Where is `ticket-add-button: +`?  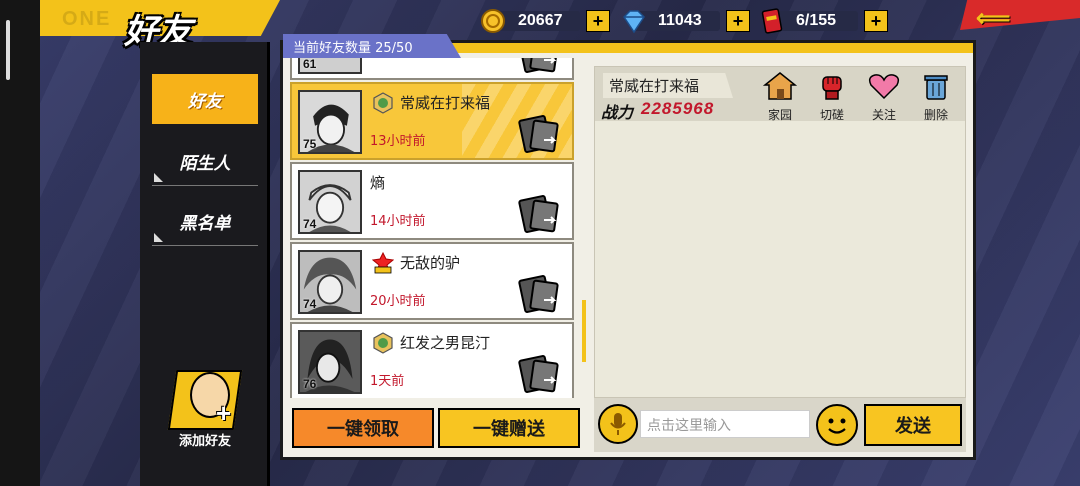
ticket-add-button: + is located at coordinates (875, 21).